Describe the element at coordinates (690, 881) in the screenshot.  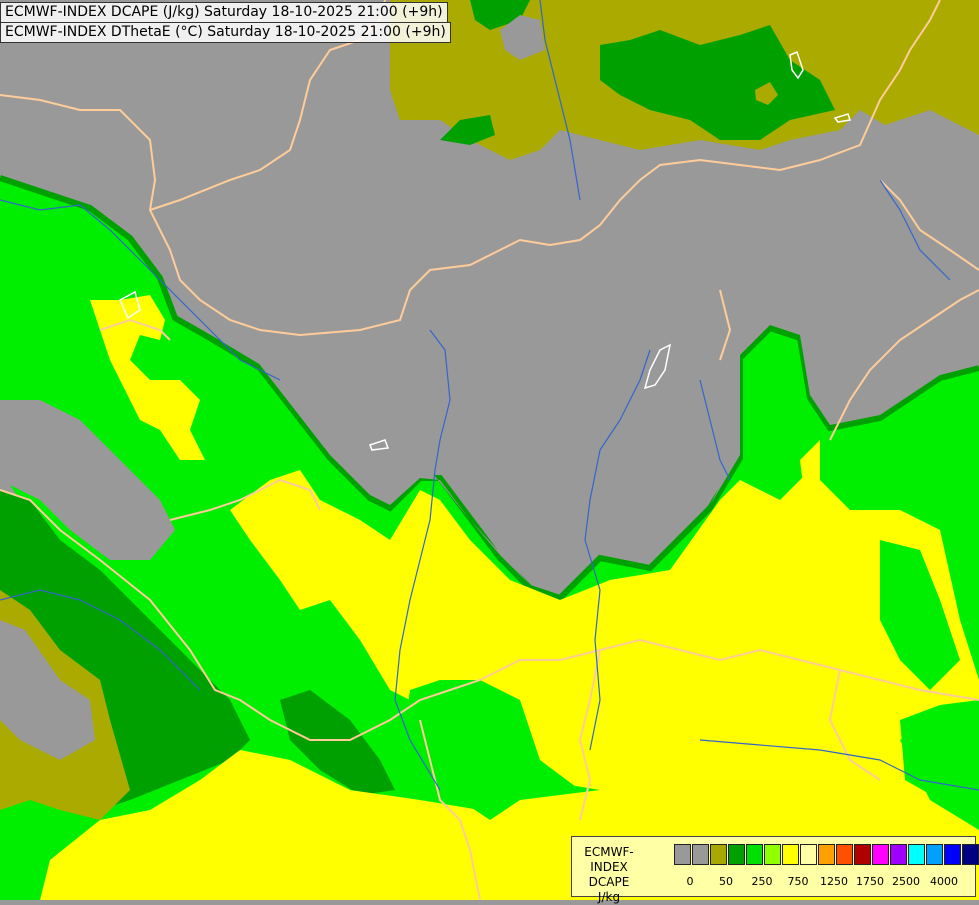
I see `legend-tick-label: 0` at that location.